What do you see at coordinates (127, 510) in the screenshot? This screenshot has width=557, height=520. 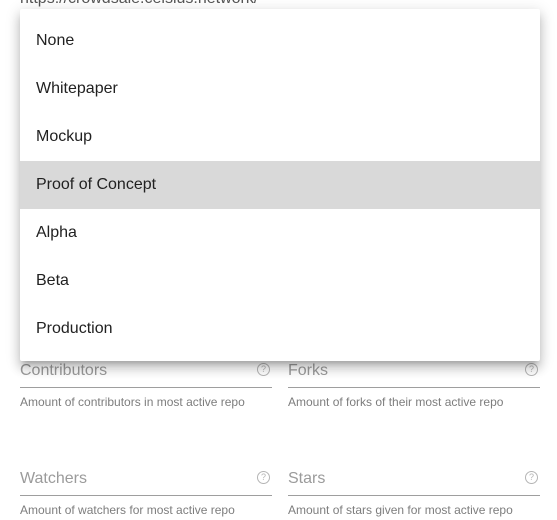 I see `watchers-helper-text: Amount of watchers for most active repo` at bounding box center [127, 510].